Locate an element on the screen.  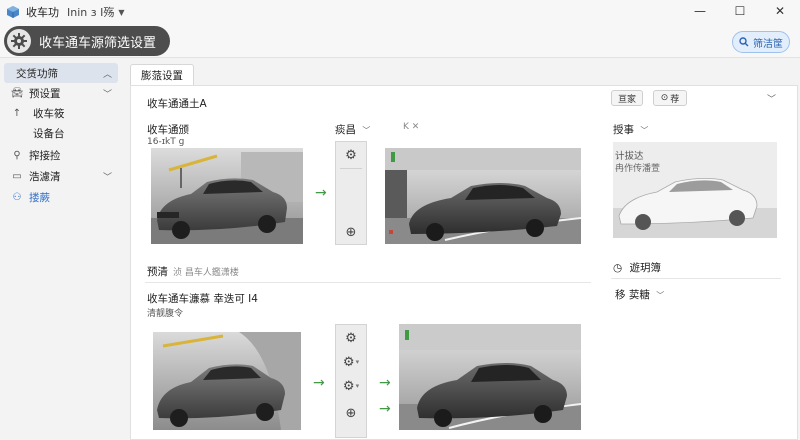
section1-title: 收车通通土A is located at coordinates (177, 104).